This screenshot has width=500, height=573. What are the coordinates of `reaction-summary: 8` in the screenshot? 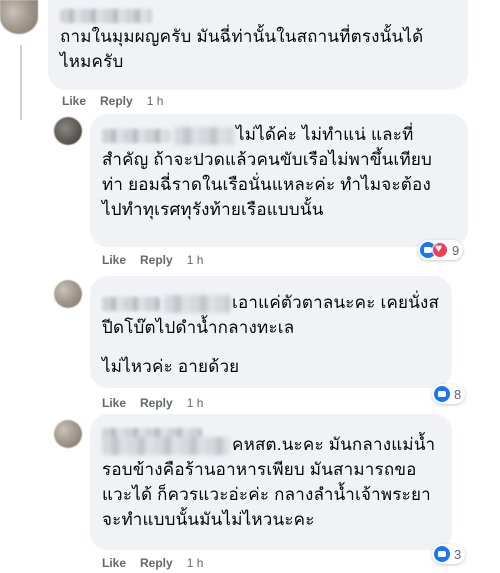 It's located at (449, 394).